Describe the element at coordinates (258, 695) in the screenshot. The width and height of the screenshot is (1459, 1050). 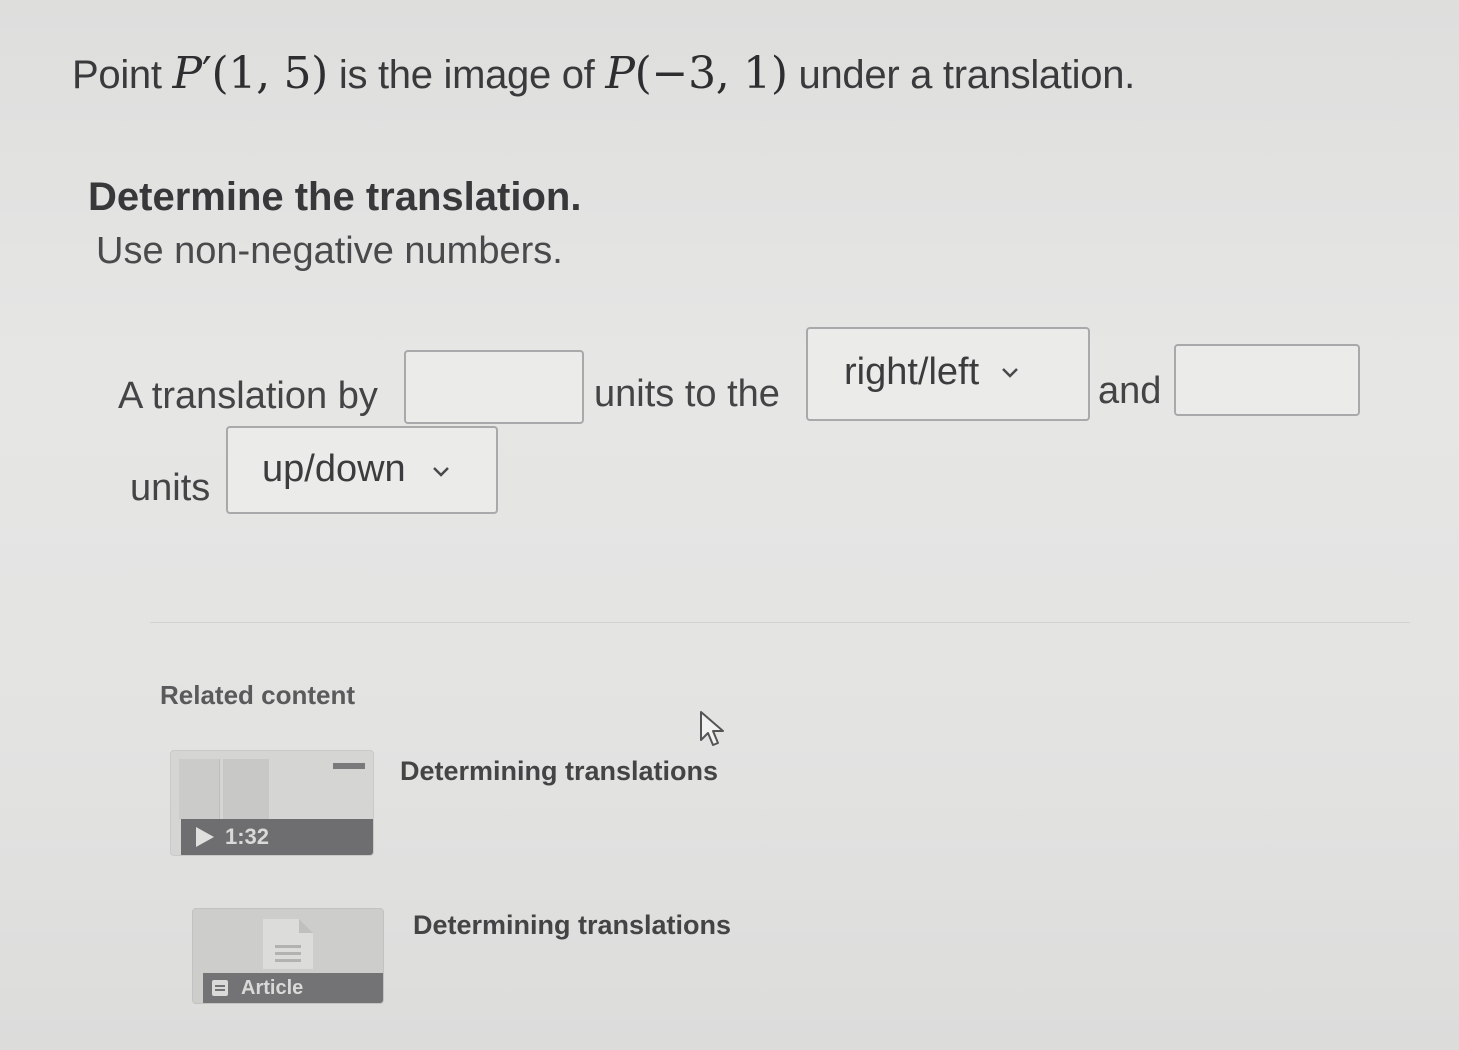
I see `related-content-title: Related content` at that location.